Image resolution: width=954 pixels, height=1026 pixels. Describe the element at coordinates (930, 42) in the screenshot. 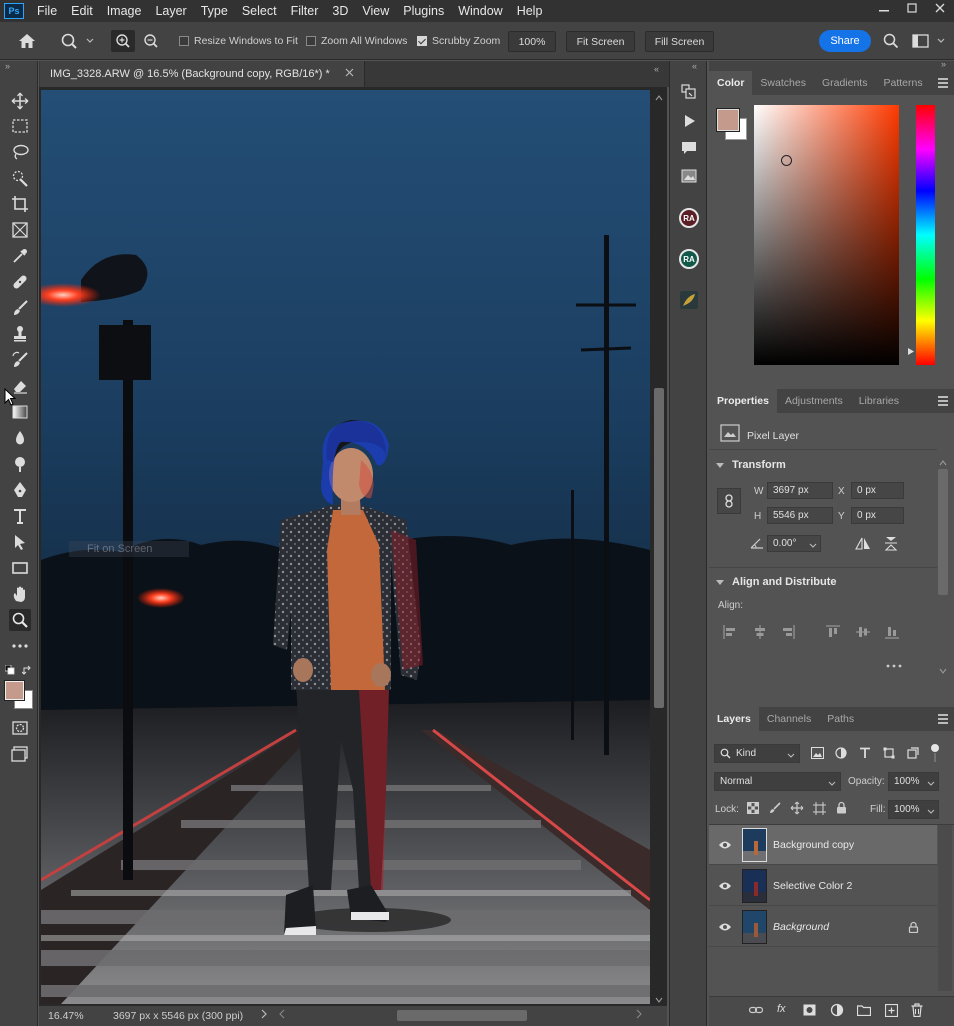

I see `workspace-icon` at that location.